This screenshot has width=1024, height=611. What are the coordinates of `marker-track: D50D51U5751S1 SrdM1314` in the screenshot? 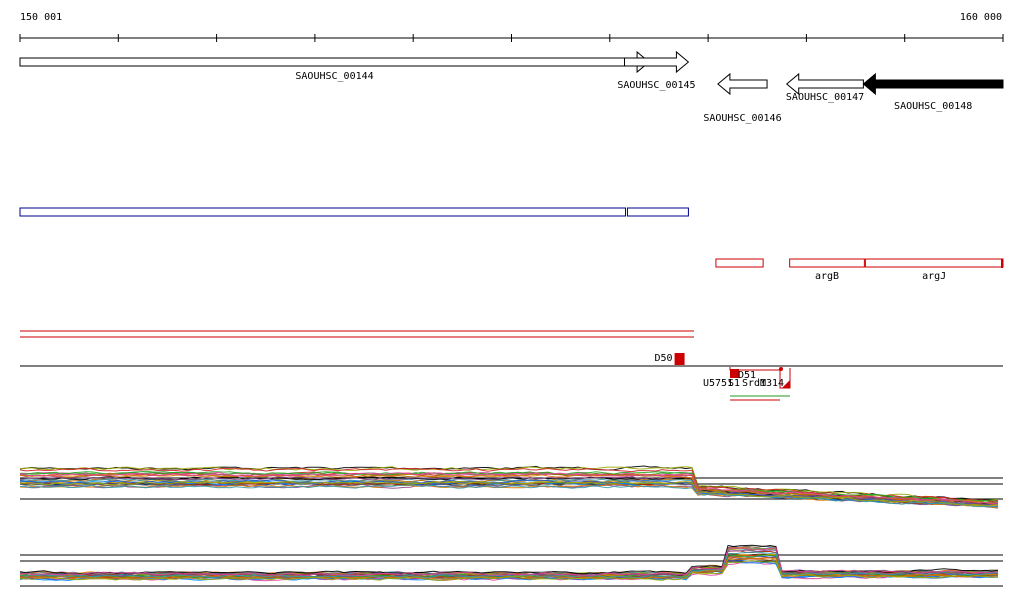 It's located at (511, 365).